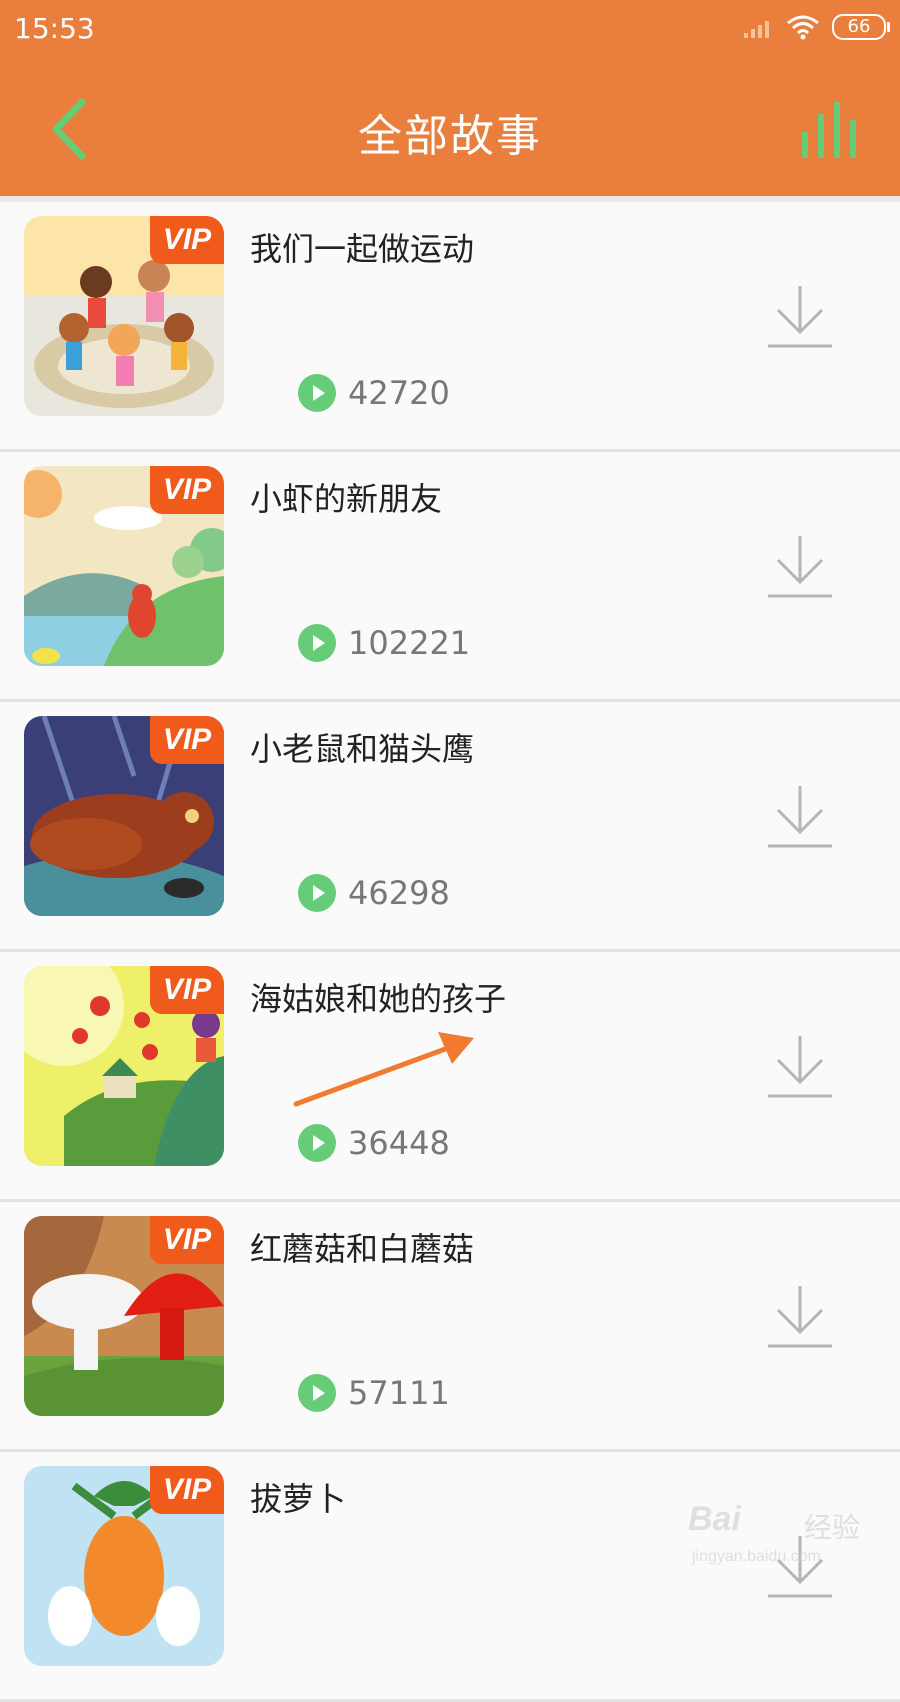  What do you see at coordinates (362, 749) in the screenshot?
I see `story-title: 小老鼠和猫头鹰` at bounding box center [362, 749].